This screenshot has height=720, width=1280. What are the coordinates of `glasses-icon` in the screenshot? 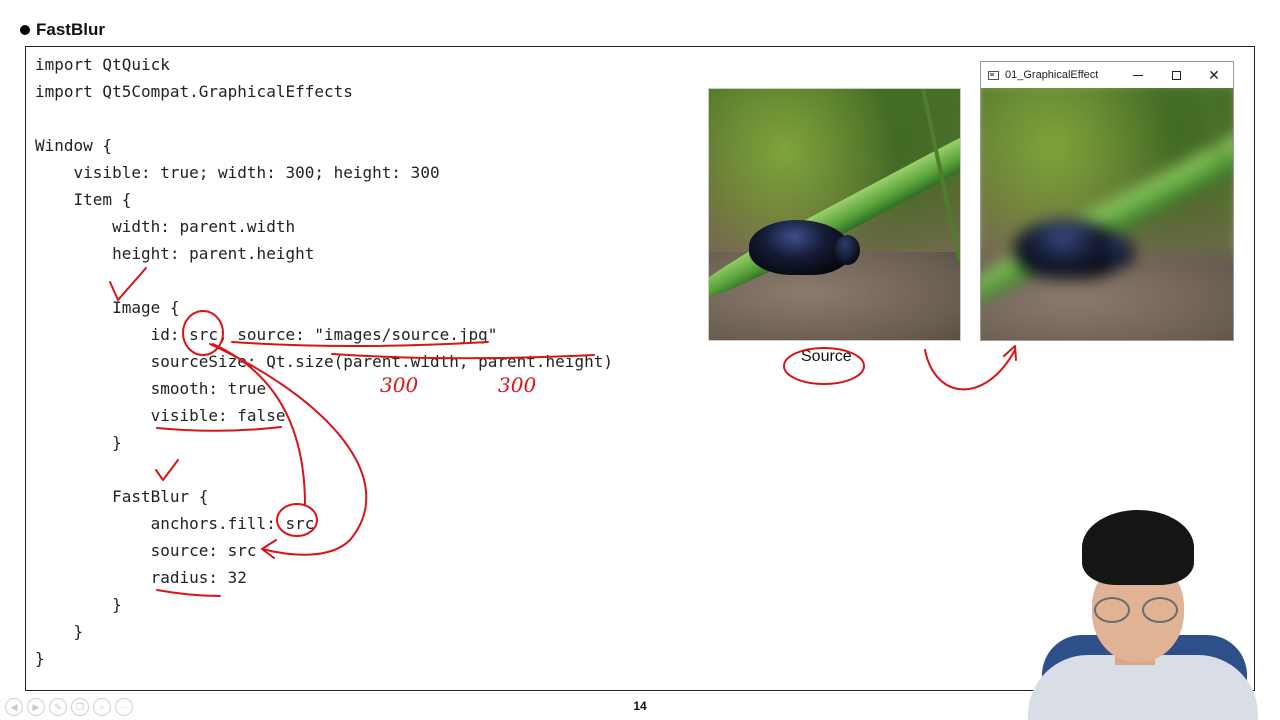 It's located at (1139, 611).